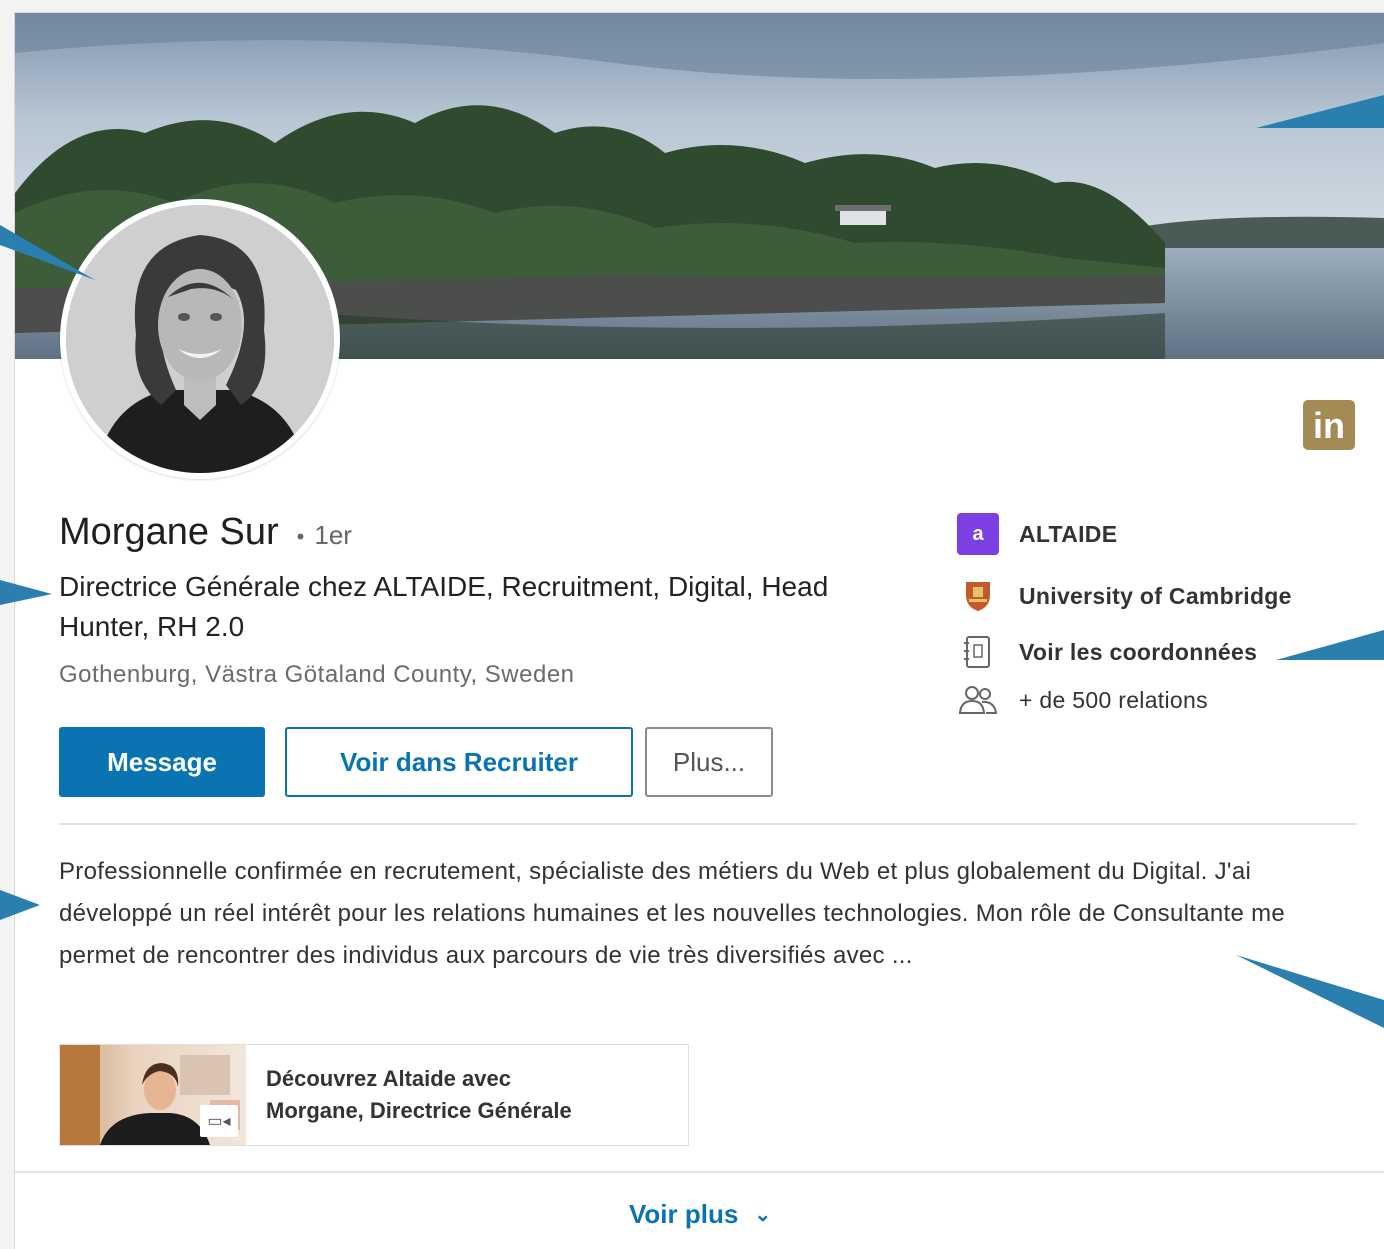  I want to click on video-thumbnail: ▭◂, so click(153, 1095).